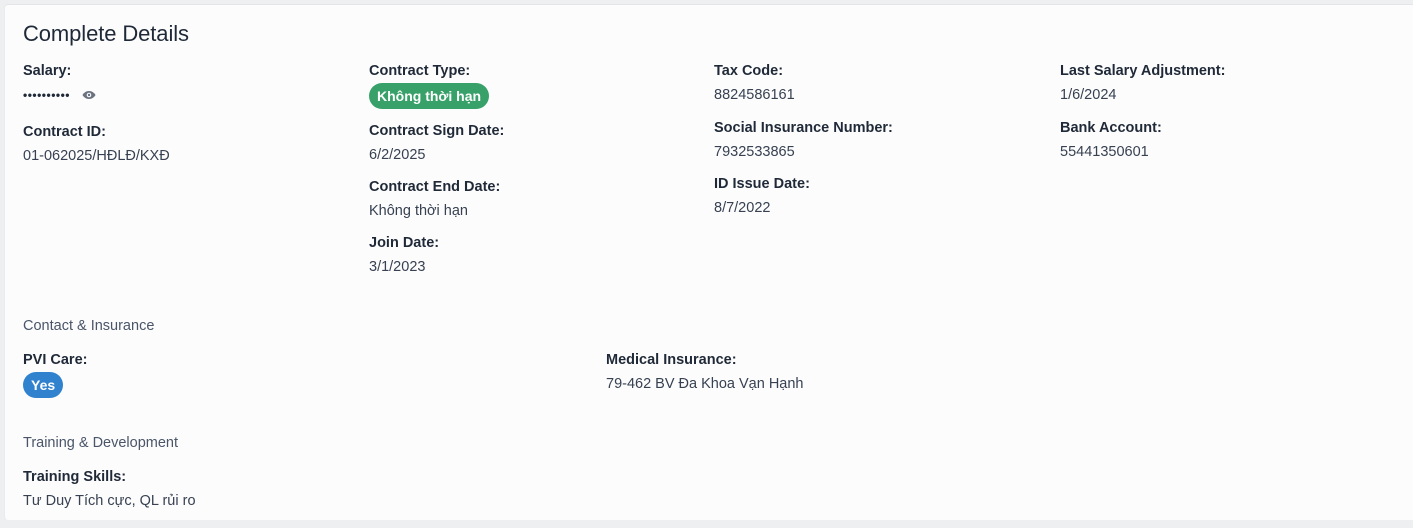 This screenshot has width=1413, height=528. Describe the element at coordinates (106, 33) in the screenshot. I see `card-title: Complete Details` at that location.